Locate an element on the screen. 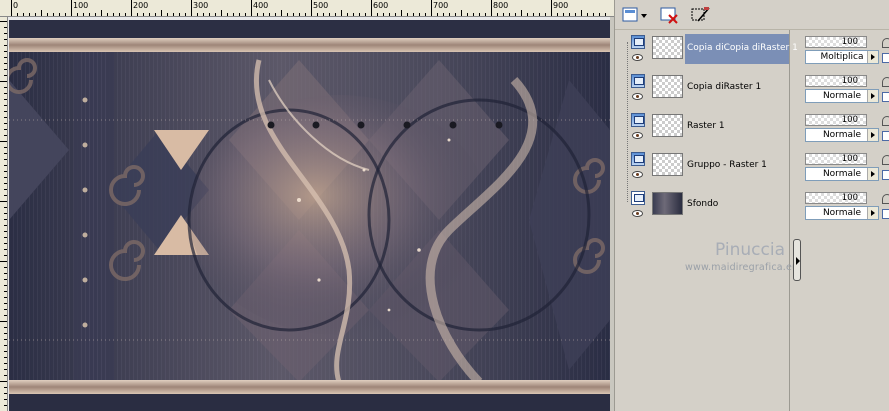 This screenshot has height=411, width=889. layer-row: Gruppo - Raster 1 is located at coordinates (709, 166).